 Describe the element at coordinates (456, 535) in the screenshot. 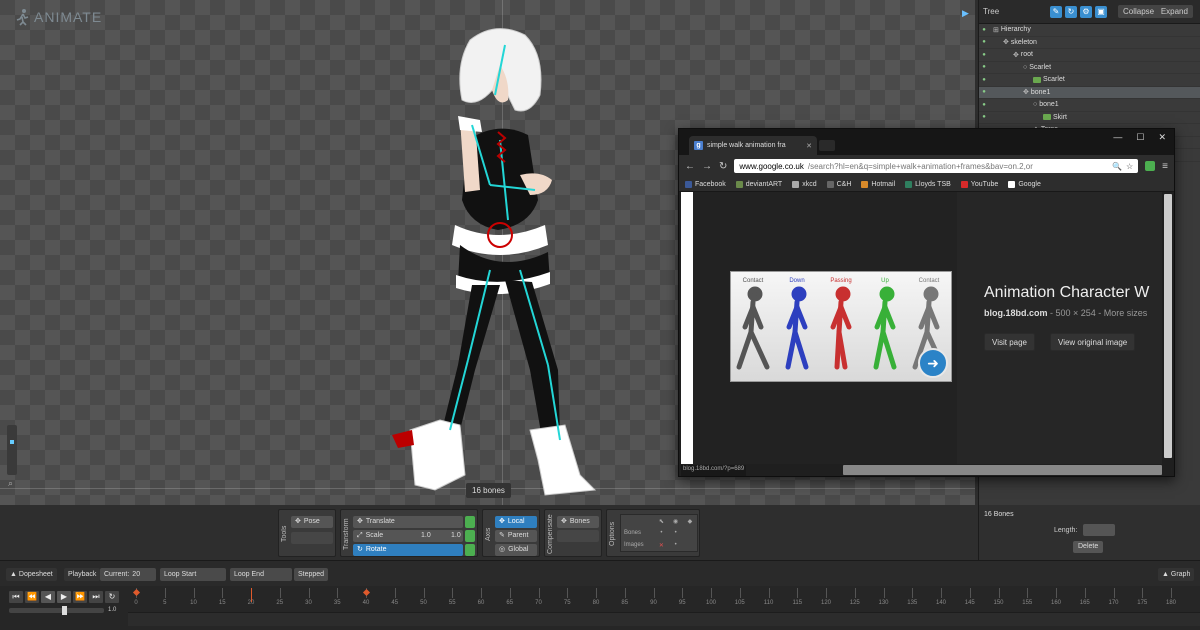

I see `scale-y-value: 1.0` at that location.